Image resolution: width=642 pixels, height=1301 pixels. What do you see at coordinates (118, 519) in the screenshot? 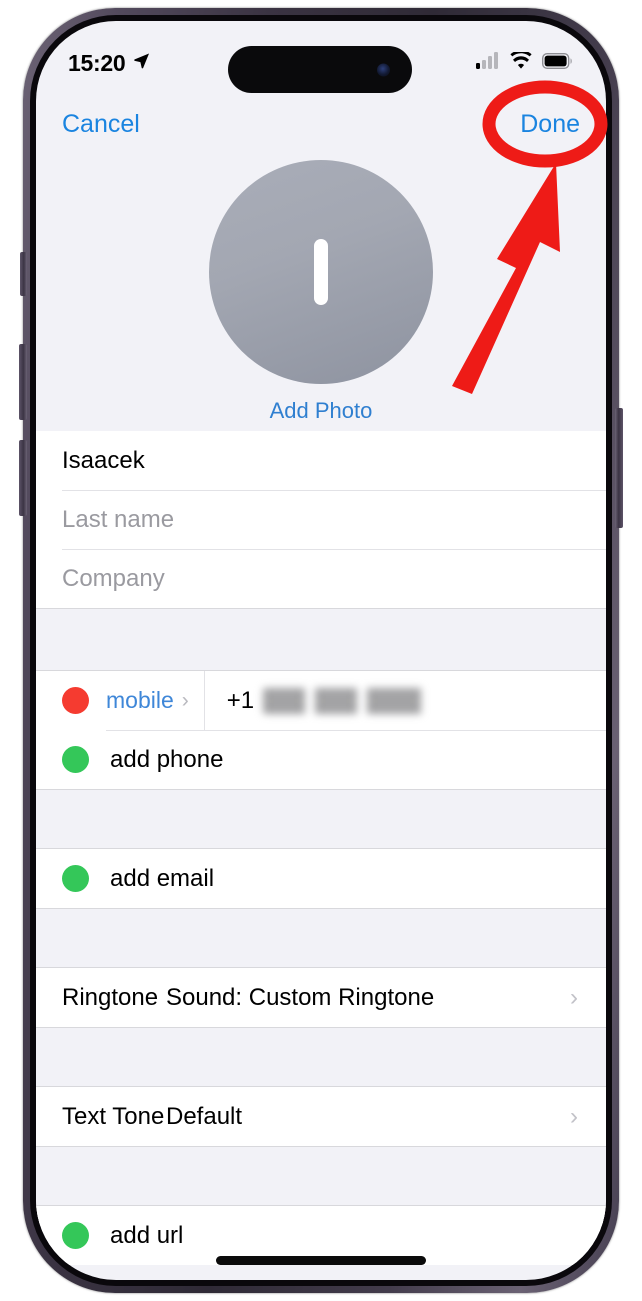
I see `last-name-placeholder: Last name` at bounding box center [118, 519].